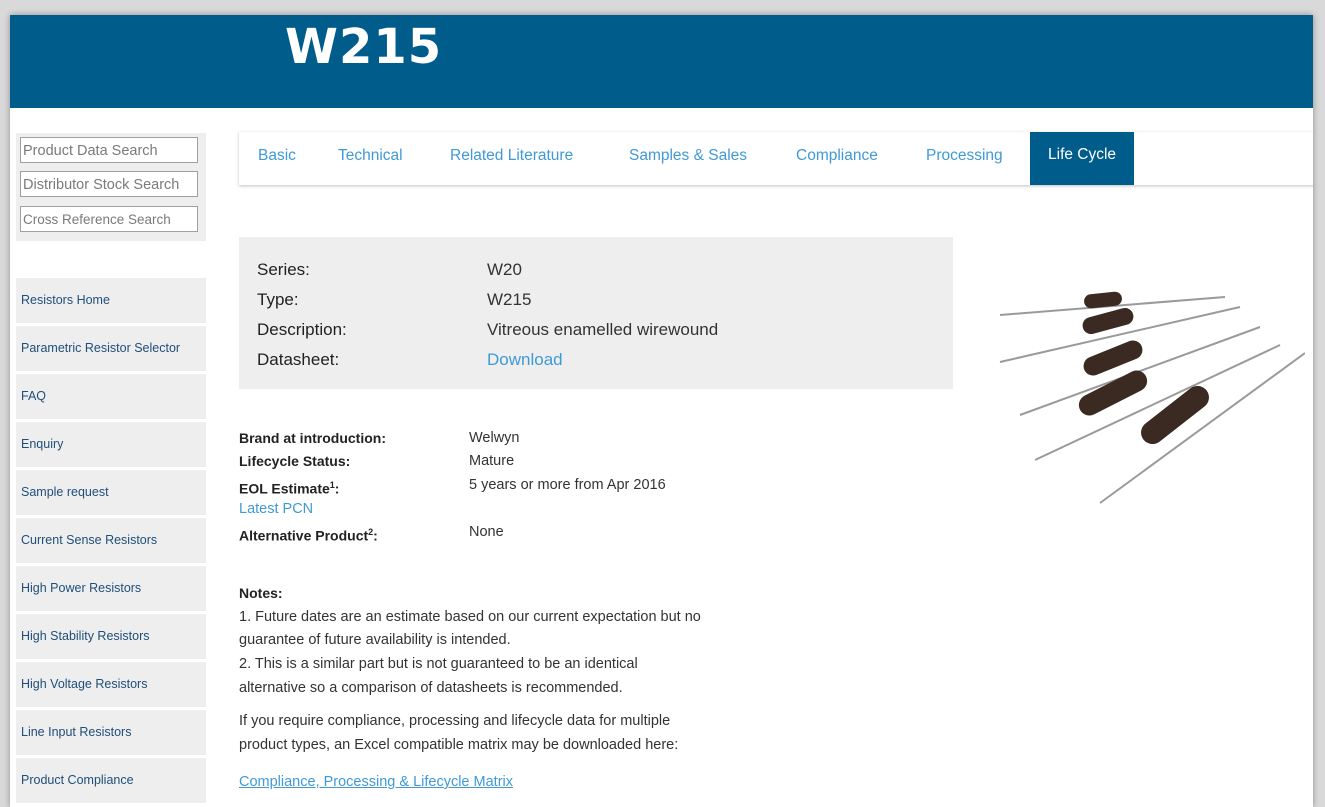  Describe the element at coordinates (509, 299) in the screenshot. I see `type-value: W215` at that location.